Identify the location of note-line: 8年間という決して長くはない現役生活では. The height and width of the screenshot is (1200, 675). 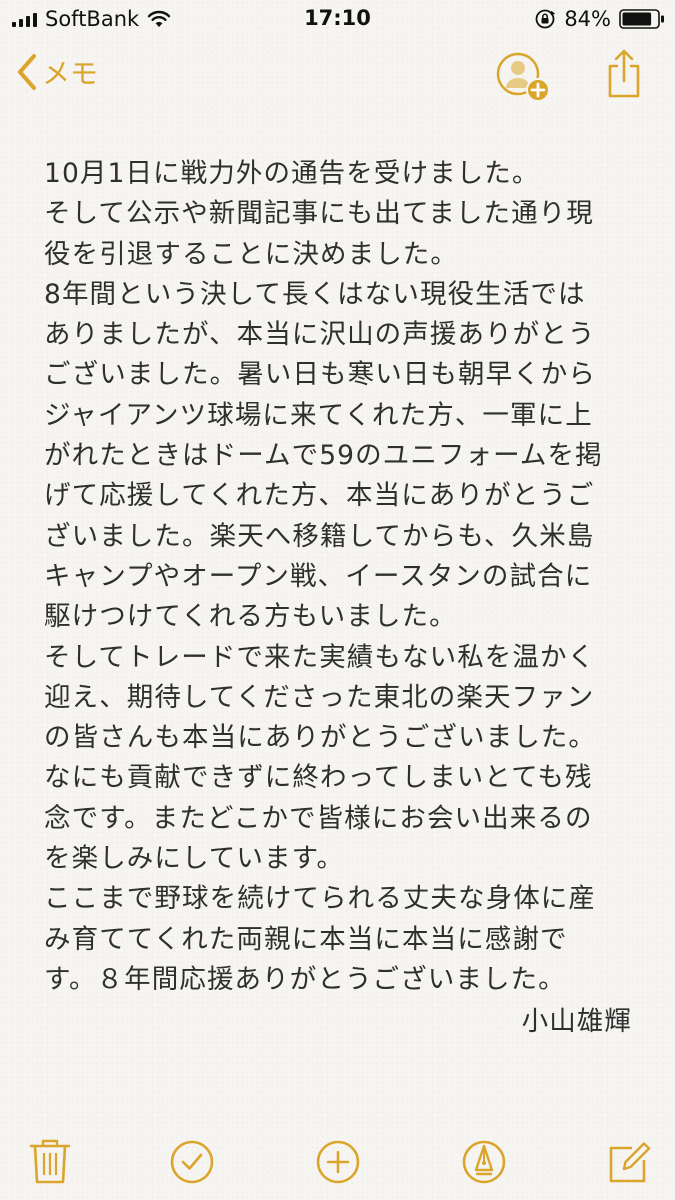
(315, 294).